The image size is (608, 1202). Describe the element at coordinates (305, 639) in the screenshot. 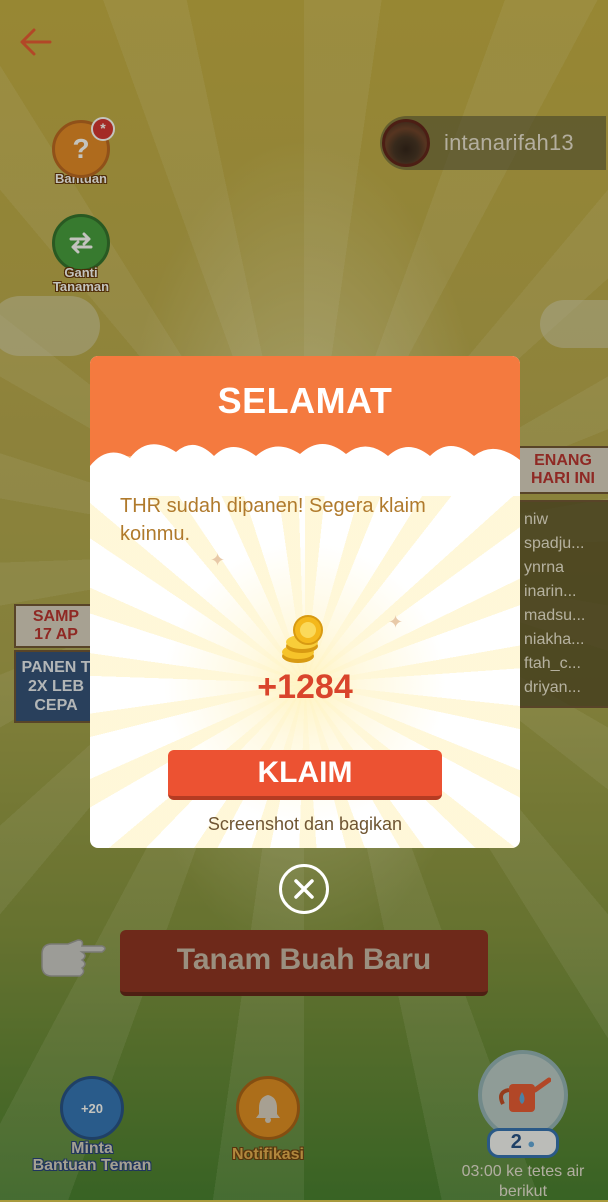

I see `coin-stack-icon` at that location.